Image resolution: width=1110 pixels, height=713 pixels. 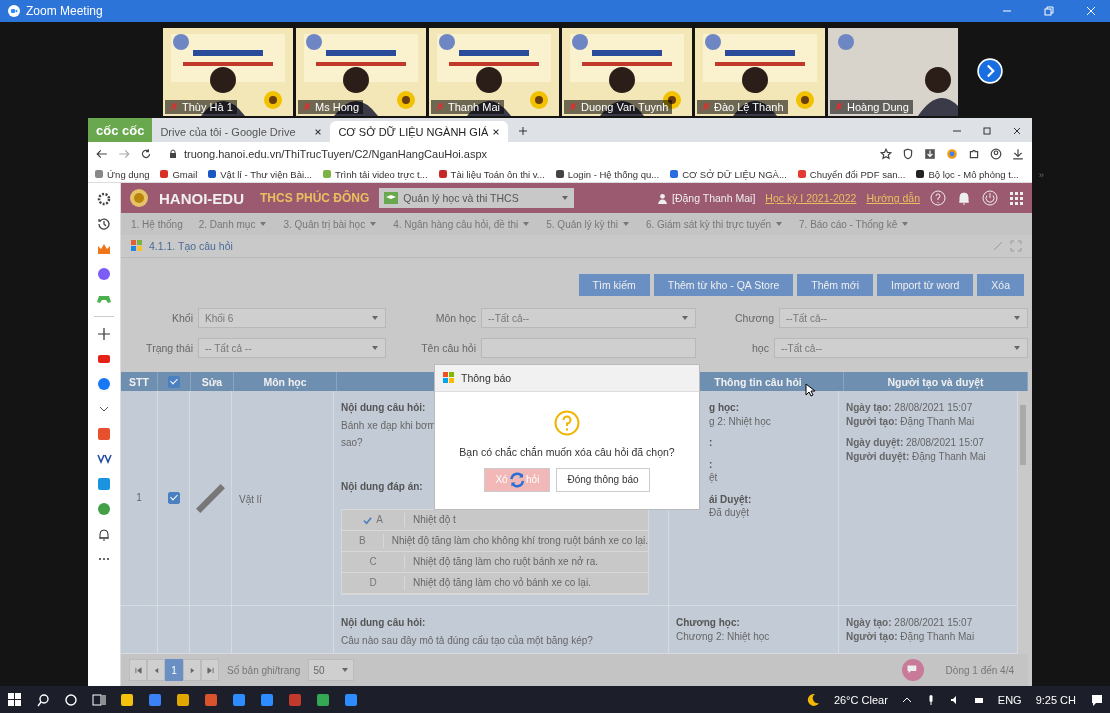 What do you see at coordinates (871, 107) in the screenshot?
I see `participant-label: Hoàng Dung` at bounding box center [871, 107].